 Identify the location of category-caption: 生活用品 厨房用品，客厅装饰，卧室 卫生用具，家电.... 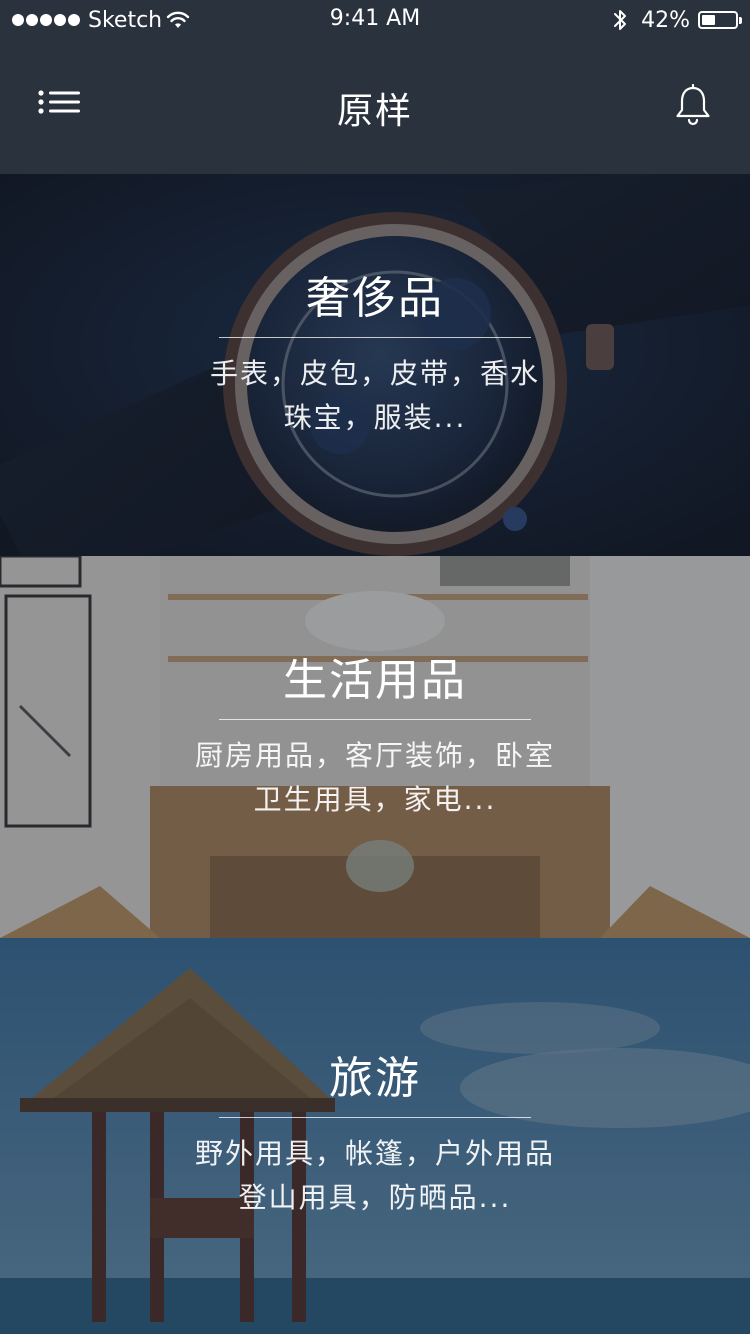
(375, 737).